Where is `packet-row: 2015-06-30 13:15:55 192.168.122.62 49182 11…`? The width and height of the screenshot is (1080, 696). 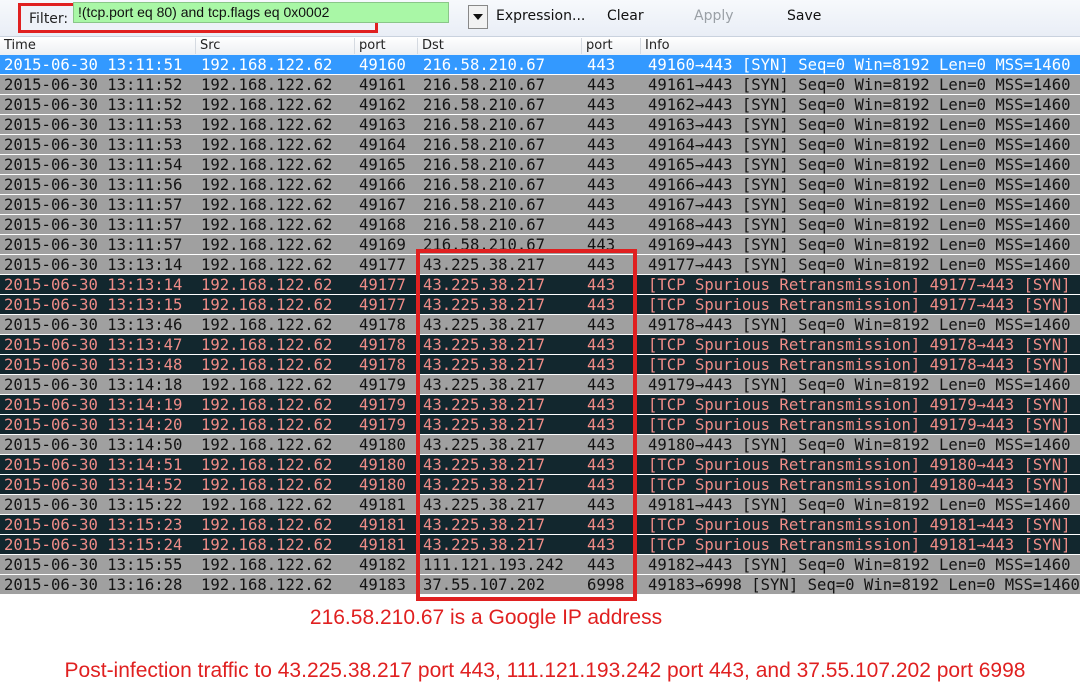
packet-row: 2015-06-30 13:15:55 192.168.122.62 49182 11… is located at coordinates (540, 565).